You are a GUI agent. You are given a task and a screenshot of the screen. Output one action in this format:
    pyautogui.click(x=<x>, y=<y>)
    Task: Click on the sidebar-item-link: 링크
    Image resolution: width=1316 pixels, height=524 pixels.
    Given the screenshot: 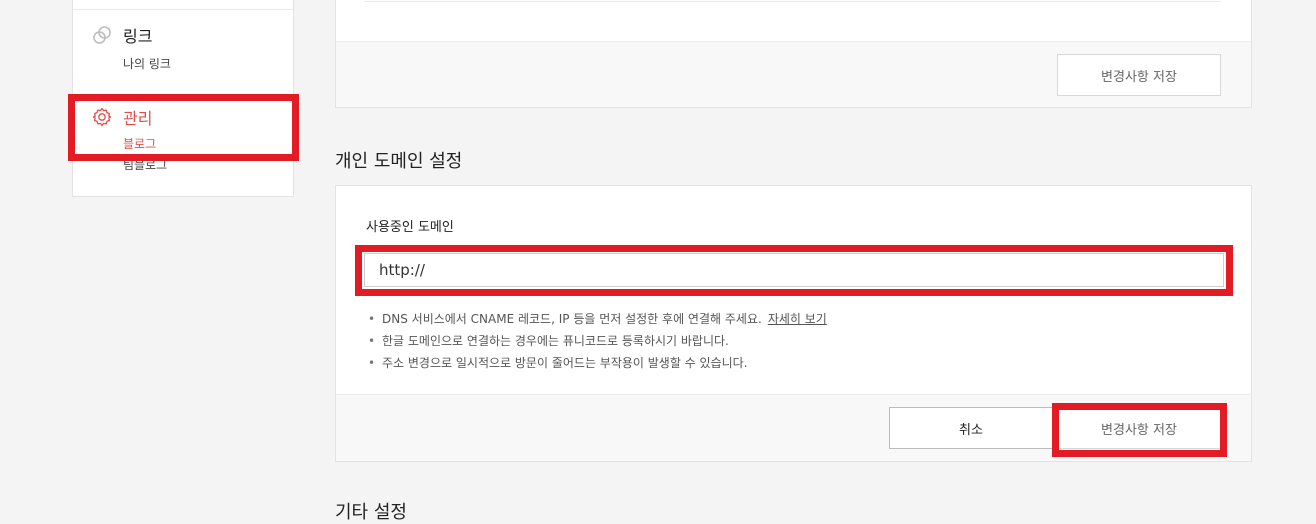 What is the action you would take?
    pyautogui.click(x=131, y=35)
    